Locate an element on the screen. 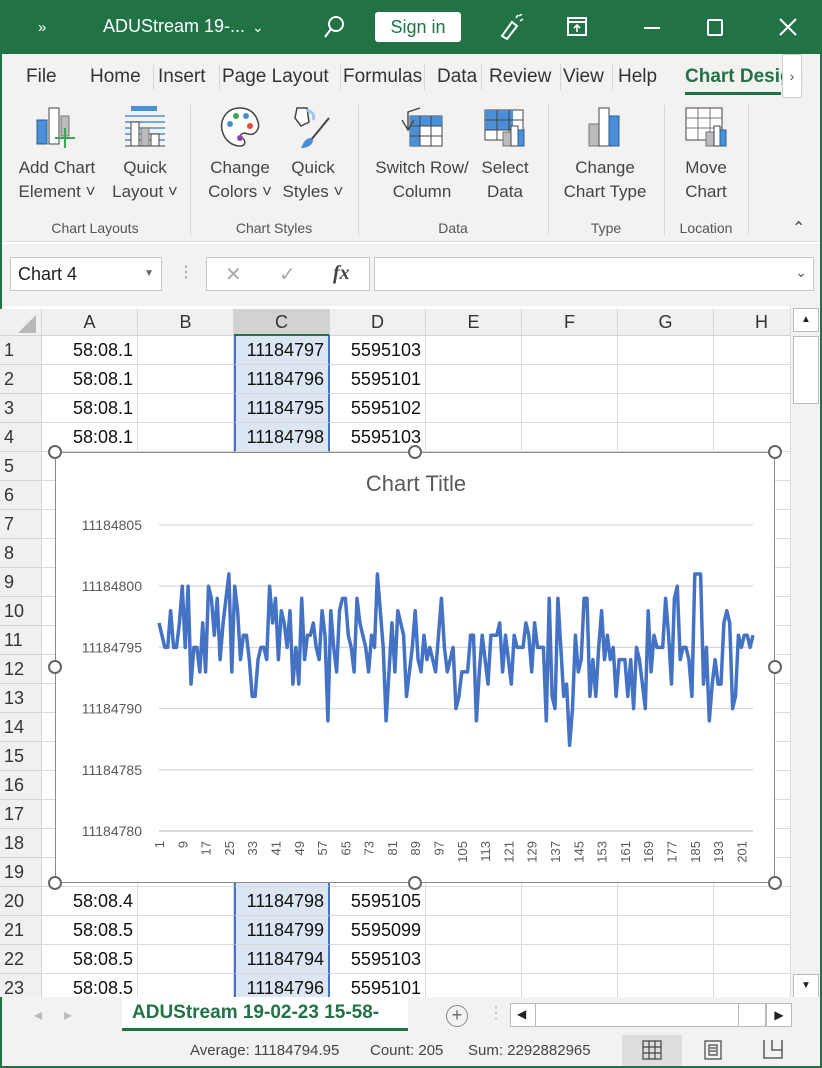  scroll-down-button: ▼ is located at coordinates (806, 986).